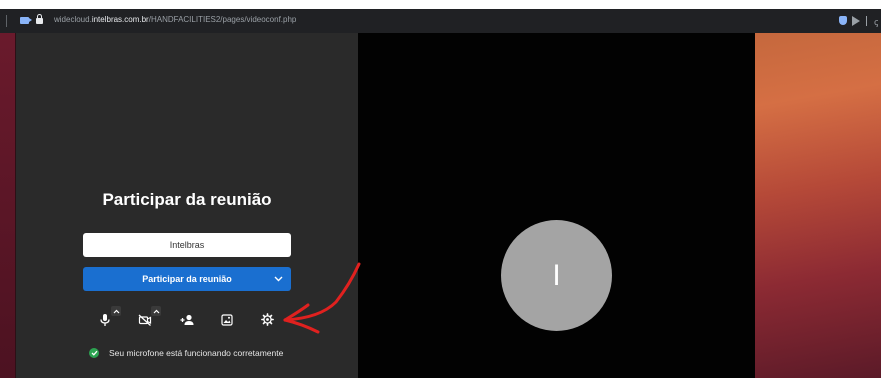 Image resolution: width=881 pixels, height=378 pixels. Describe the element at coordinates (843, 20) in the screenshot. I see `shield-icon` at that location.